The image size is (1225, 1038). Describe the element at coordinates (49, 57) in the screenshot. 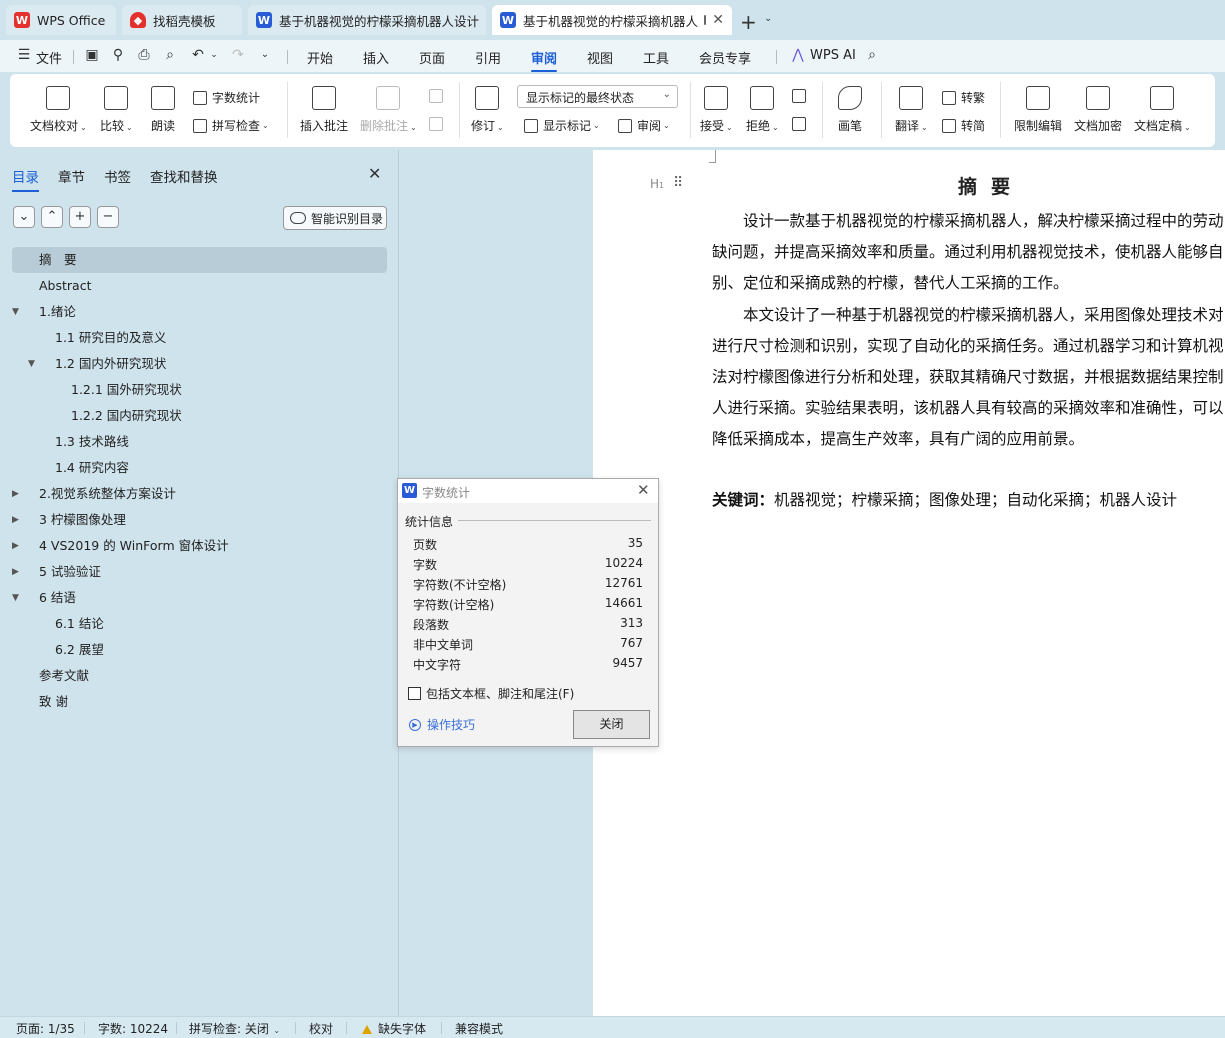

I see `menu-file: 文件` at that location.